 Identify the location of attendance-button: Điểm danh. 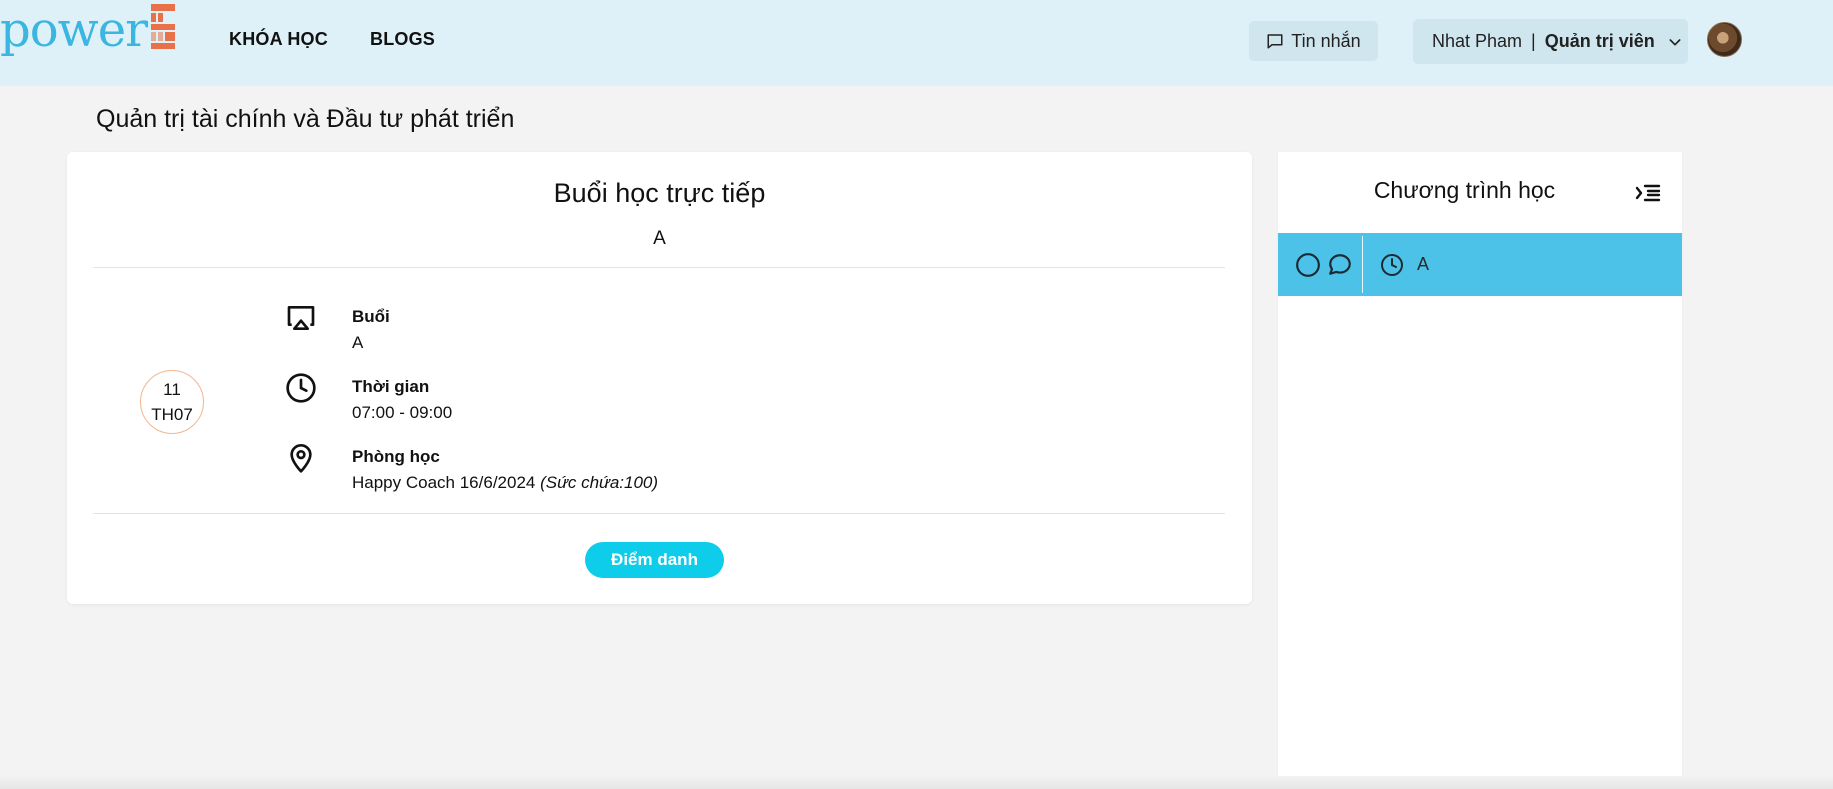
(654, 560).